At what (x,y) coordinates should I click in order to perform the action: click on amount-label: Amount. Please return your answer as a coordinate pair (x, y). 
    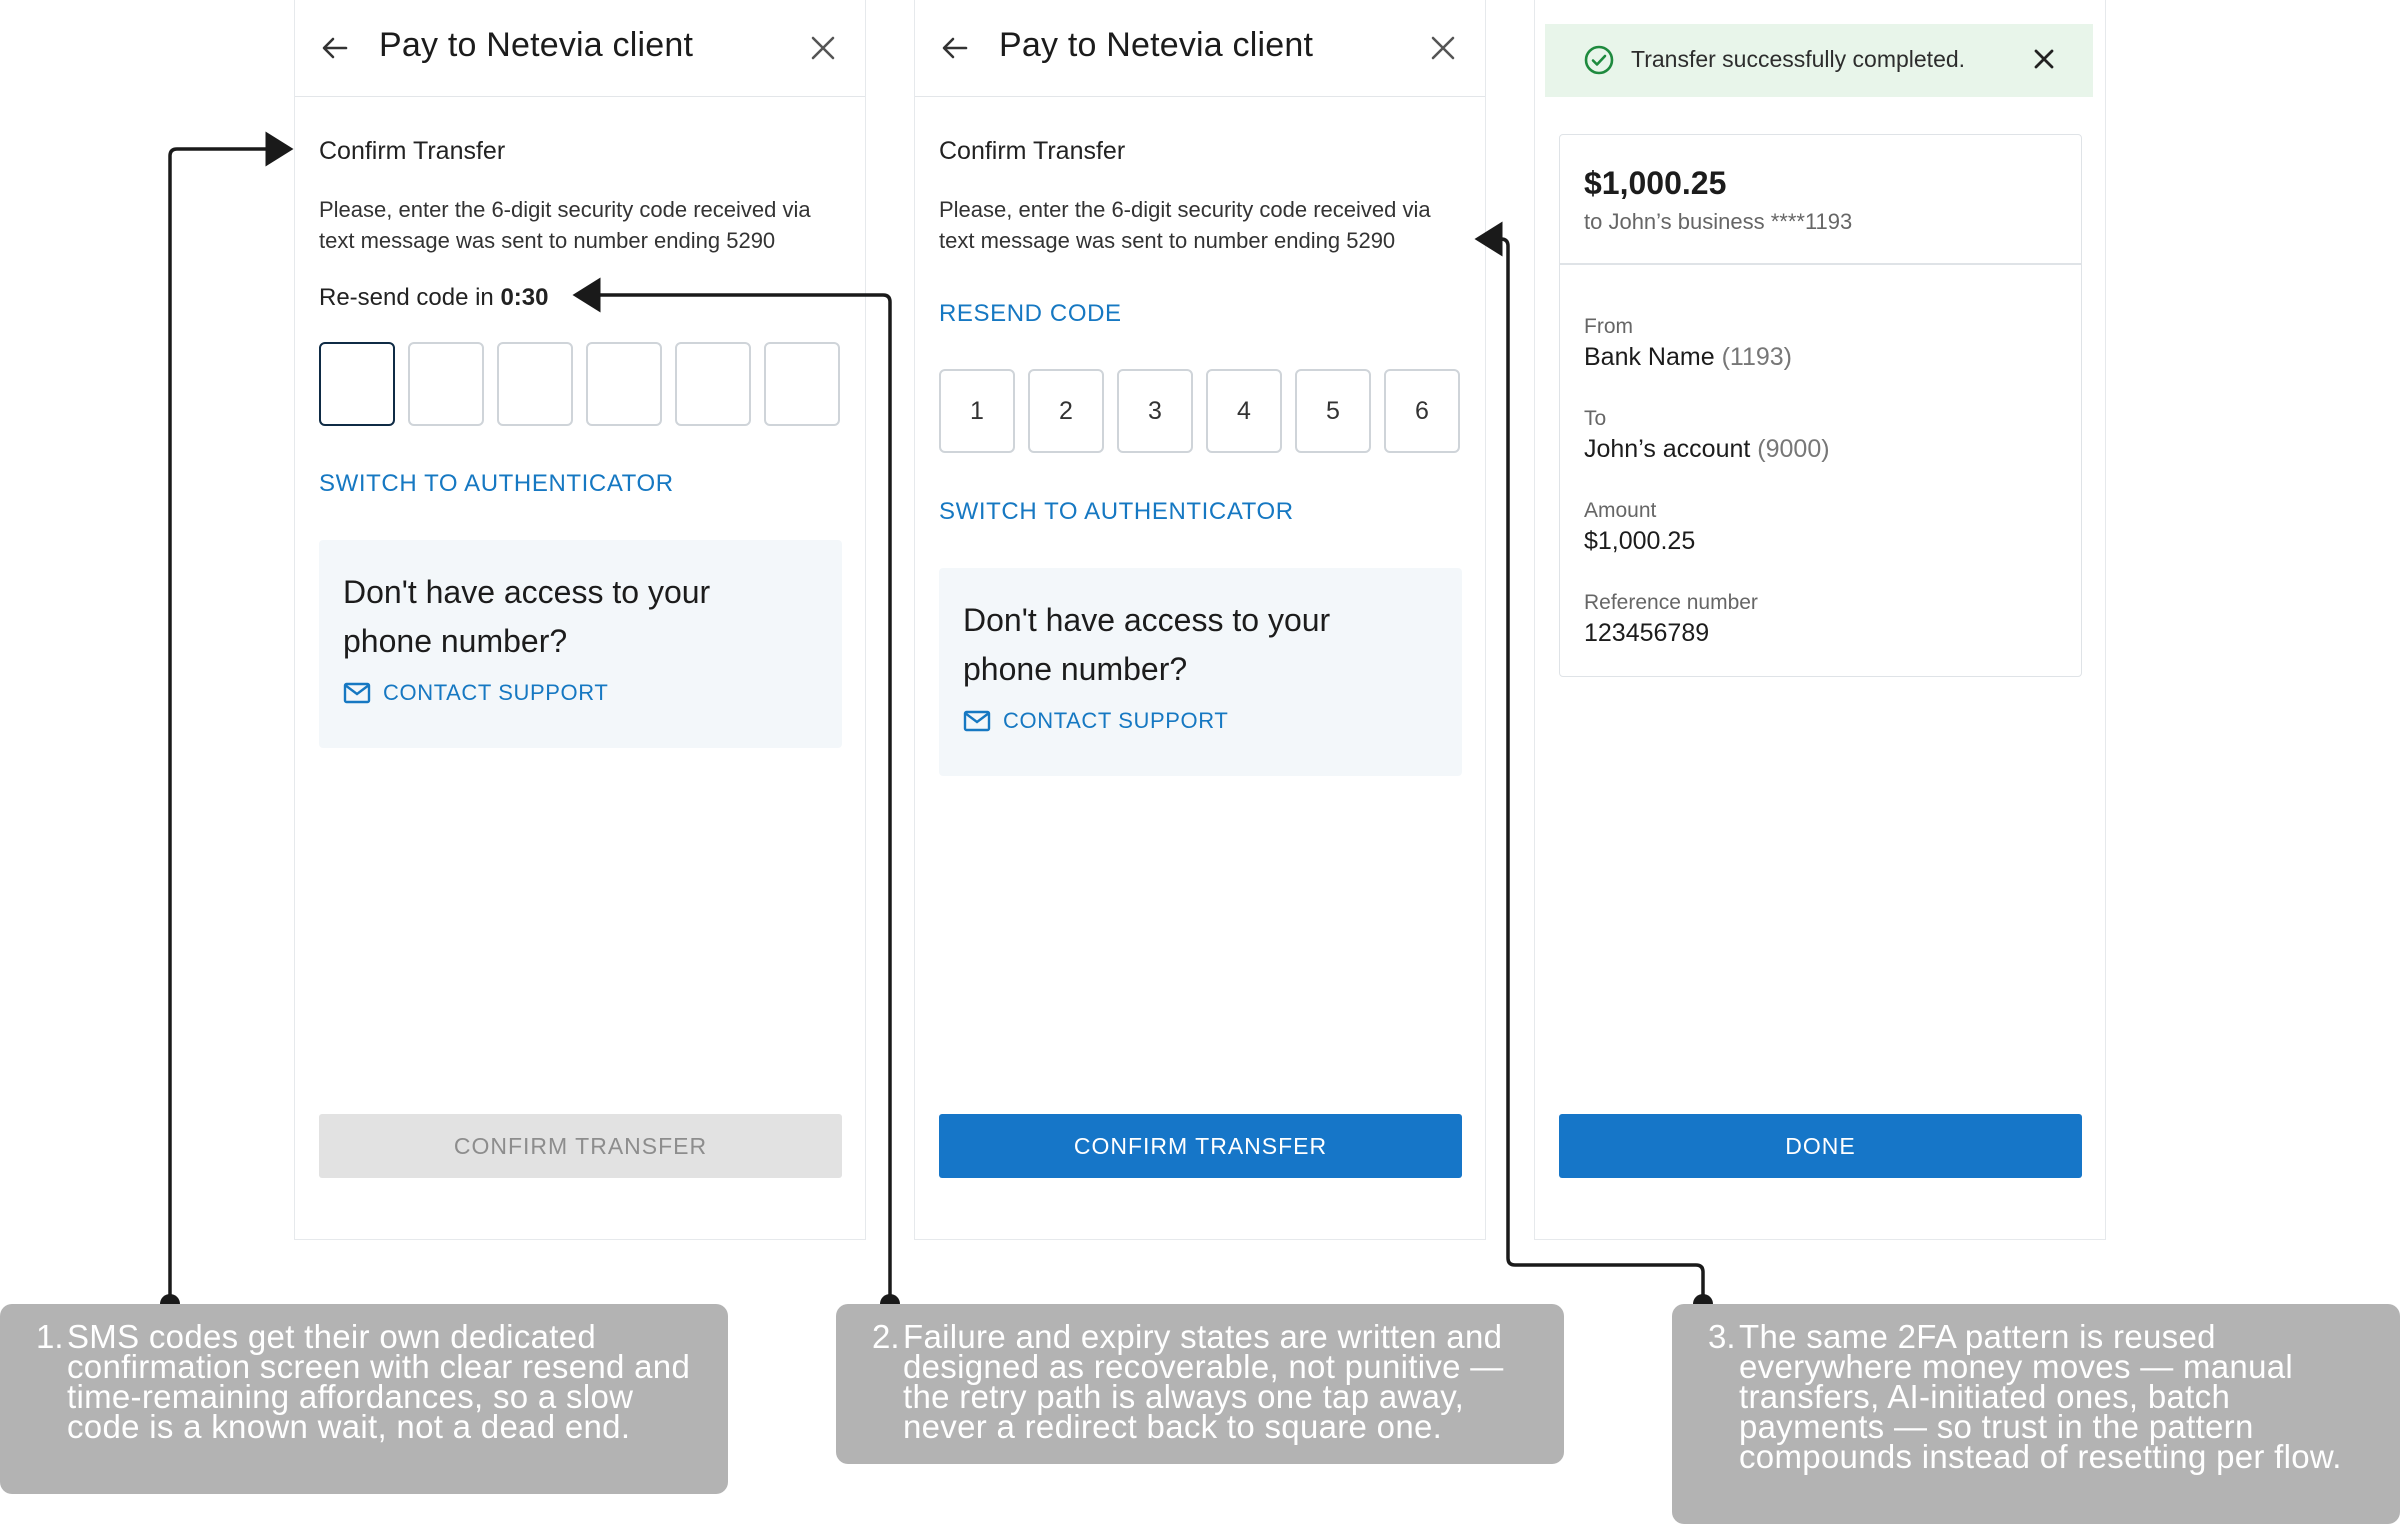
    Looking at the image, I should click on (1620, 510).